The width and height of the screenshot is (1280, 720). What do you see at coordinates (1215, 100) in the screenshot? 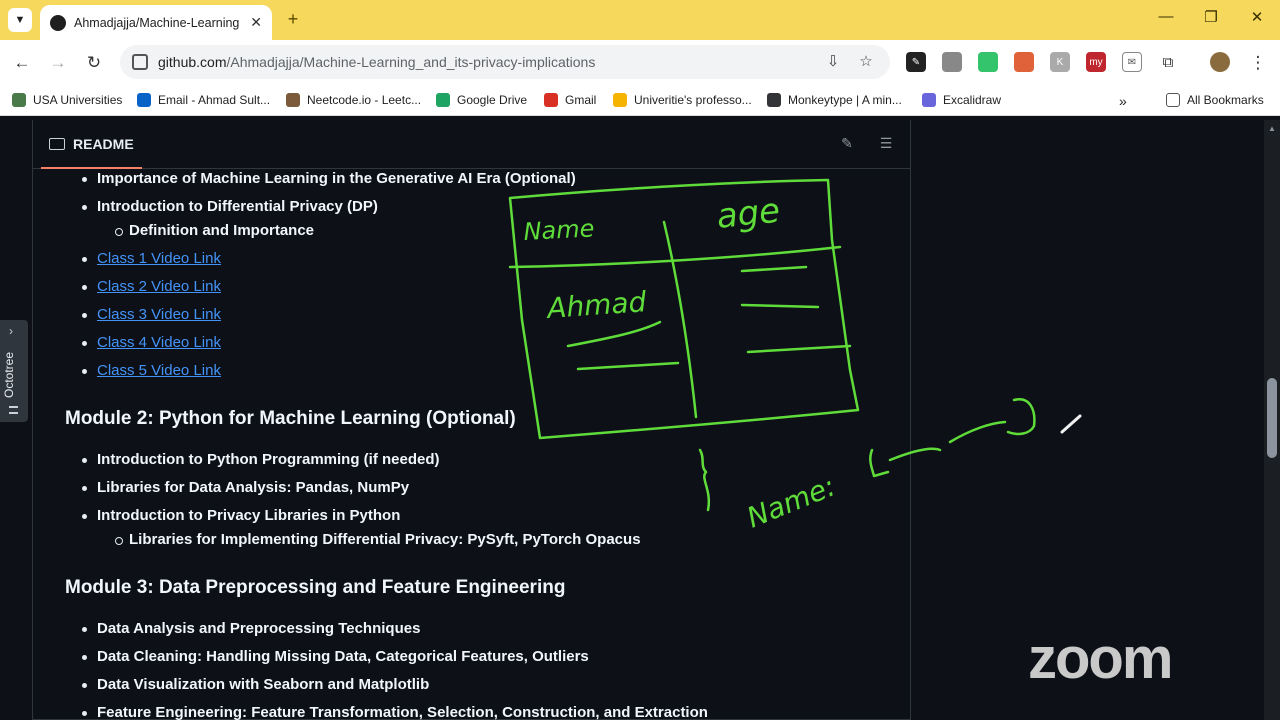
I see `all-bookmarks-folder: All Bookmarks` at bounding box center [1215, 100].